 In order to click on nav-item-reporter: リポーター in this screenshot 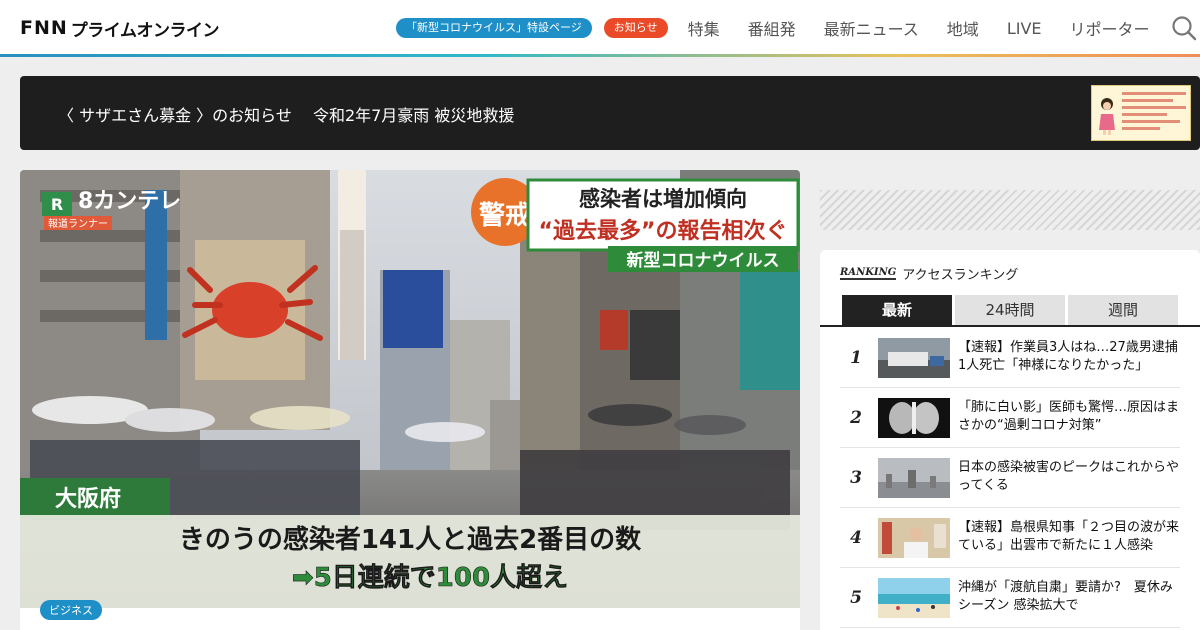, I will do `click(1110, 28)`.